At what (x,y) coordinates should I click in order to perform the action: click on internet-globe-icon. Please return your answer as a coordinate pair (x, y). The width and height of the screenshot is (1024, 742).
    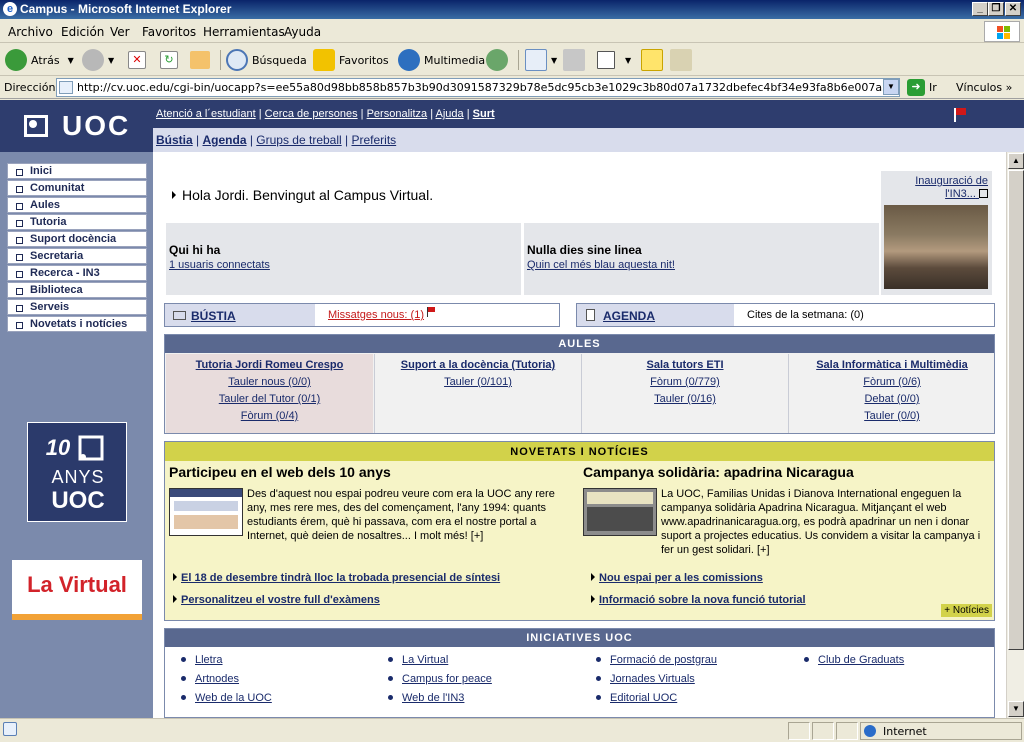
    Looking at the image, I should click on (870, 731).